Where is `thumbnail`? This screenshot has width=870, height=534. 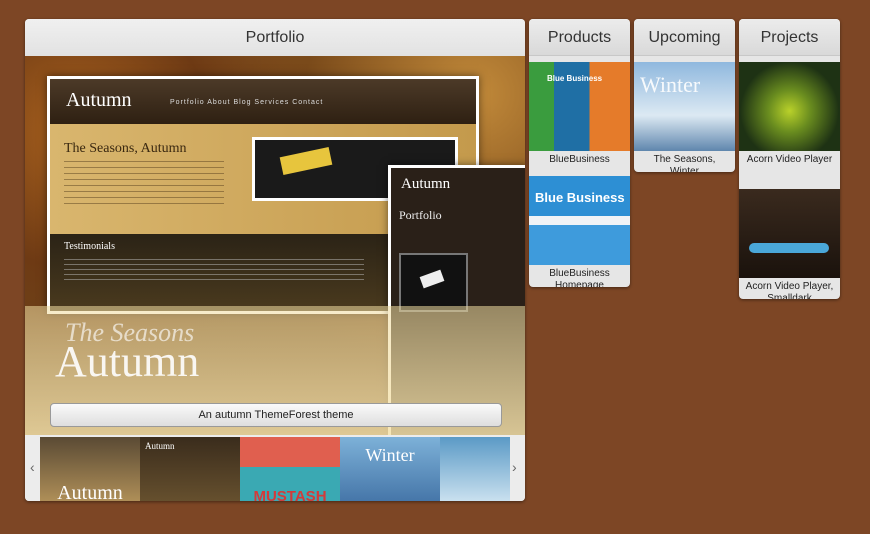 thumbnail is located at coordinates (475, 469).